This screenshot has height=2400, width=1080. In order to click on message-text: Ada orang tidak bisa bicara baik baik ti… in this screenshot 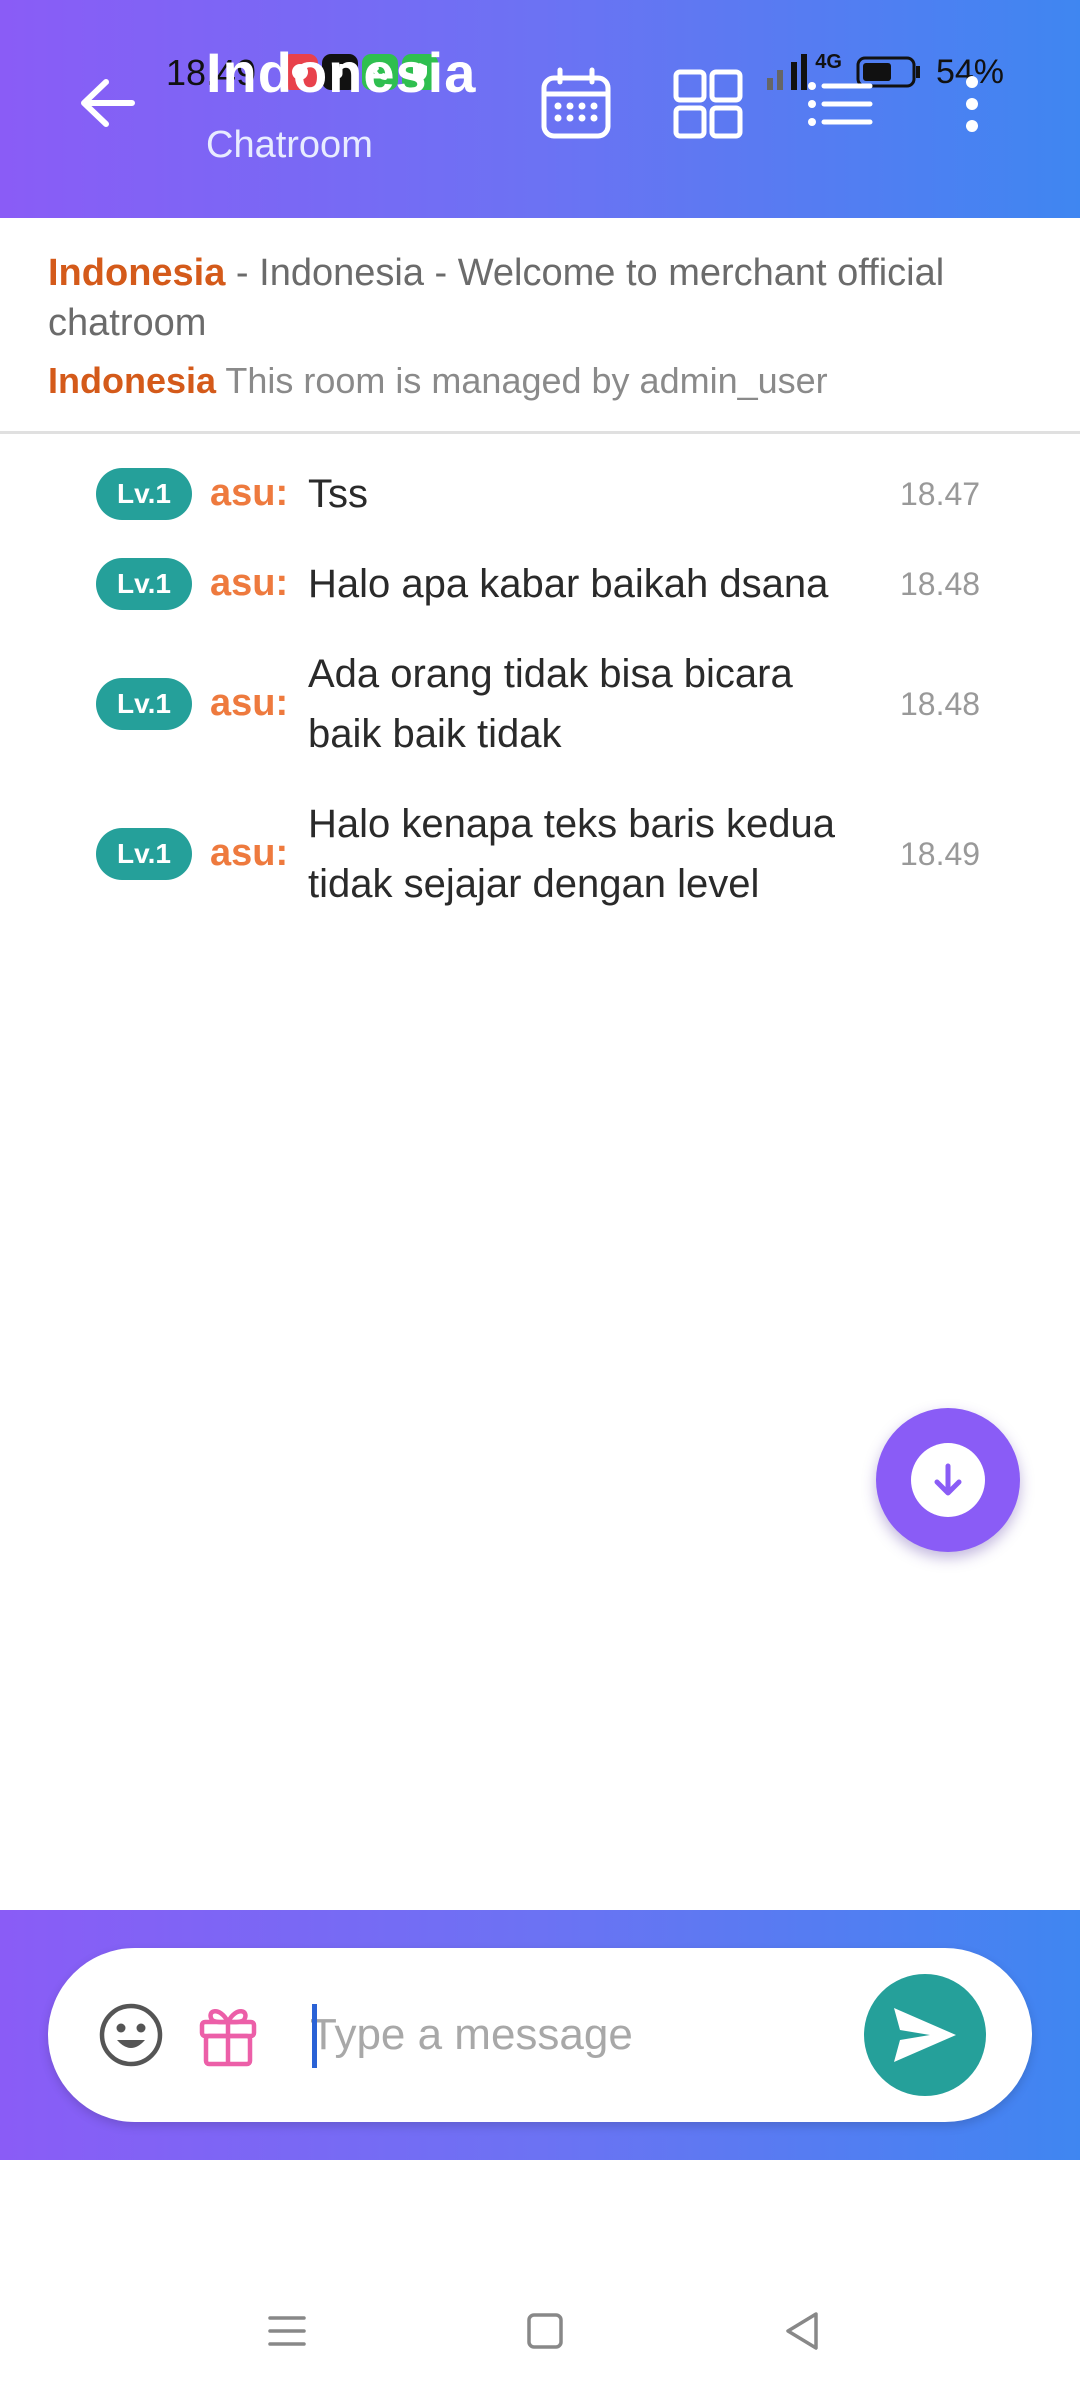, I will do `click(550, 704)`.